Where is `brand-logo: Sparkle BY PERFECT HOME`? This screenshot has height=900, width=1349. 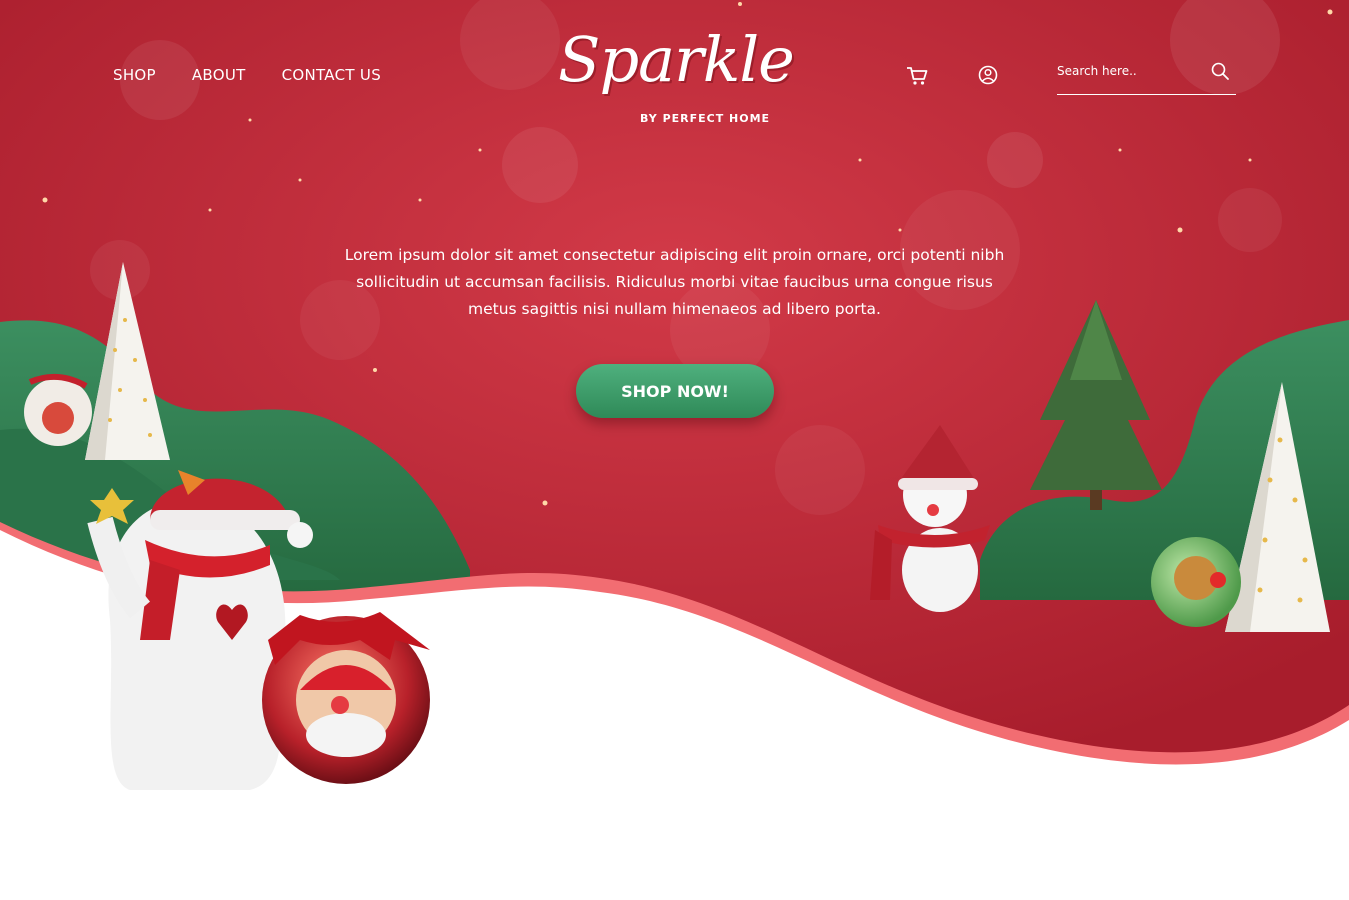 brand-logo: Sparkle BY PERFECT HOME is located at coordinates (676, 78).